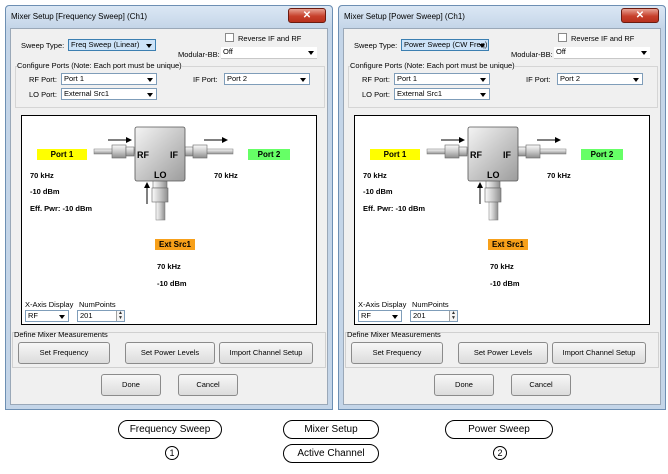 Image resolution: width=668 pixels, height=474 pixels. I want to click on caption-frequency-sweep: Frequency Sweep, so click(170, 429).